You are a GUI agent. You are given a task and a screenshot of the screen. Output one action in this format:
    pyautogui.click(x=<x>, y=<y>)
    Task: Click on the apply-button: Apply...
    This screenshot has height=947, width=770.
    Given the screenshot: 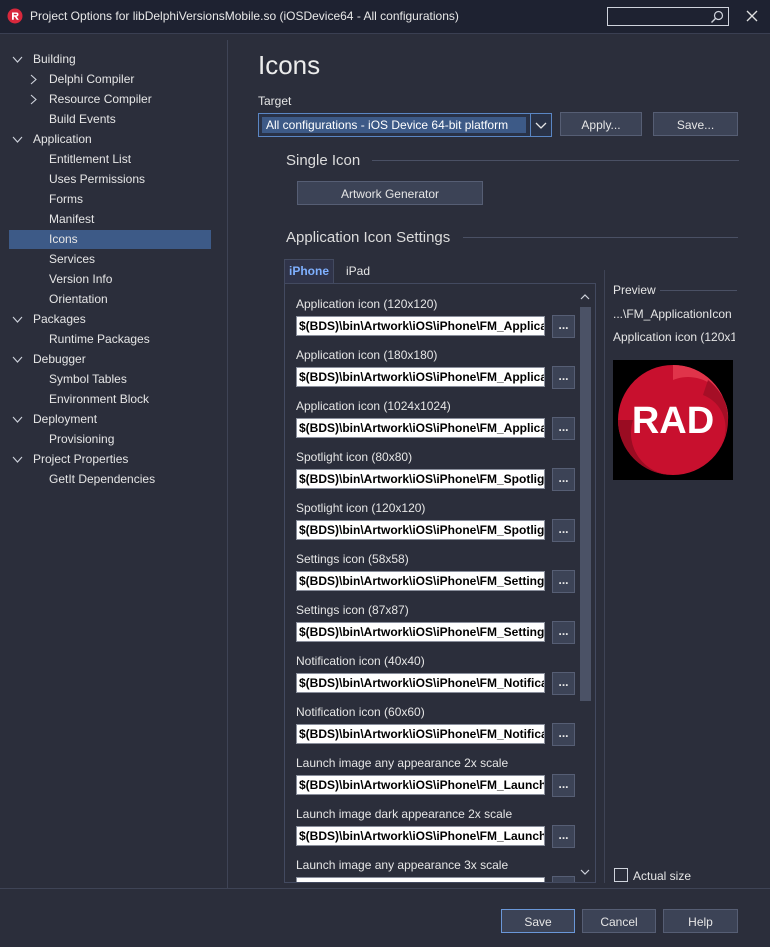 What is the action you would take?
    pyautogui.click(x=601, y=124)
    